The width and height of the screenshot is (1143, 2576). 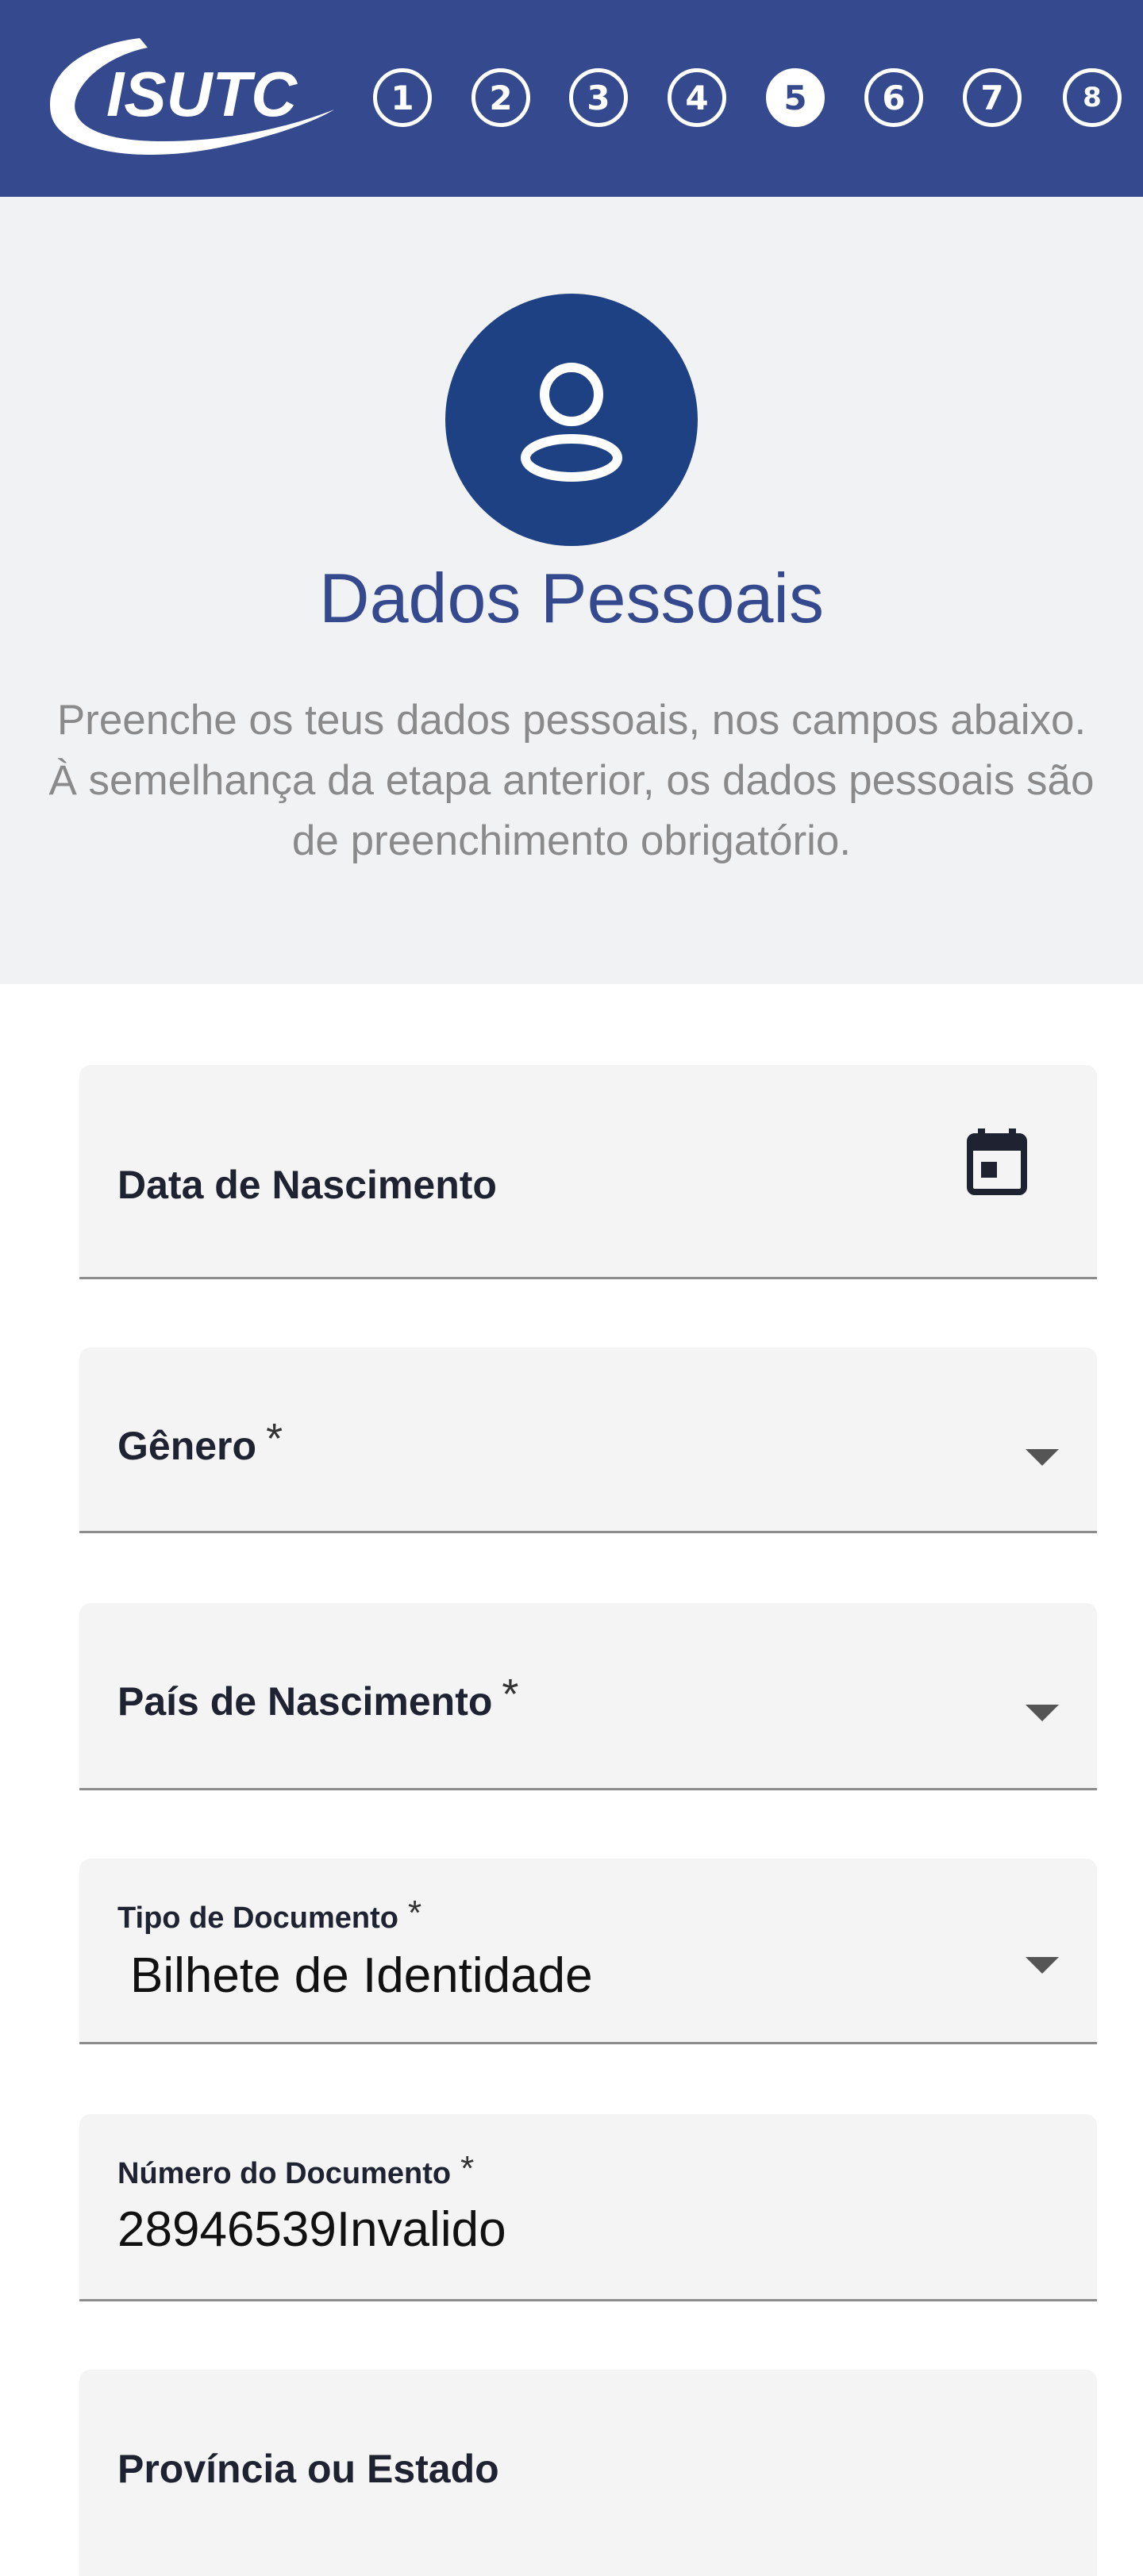 I want to click on step-indicator: 1 2 3 4 5 6 7 8, so click(x=571, y=98).